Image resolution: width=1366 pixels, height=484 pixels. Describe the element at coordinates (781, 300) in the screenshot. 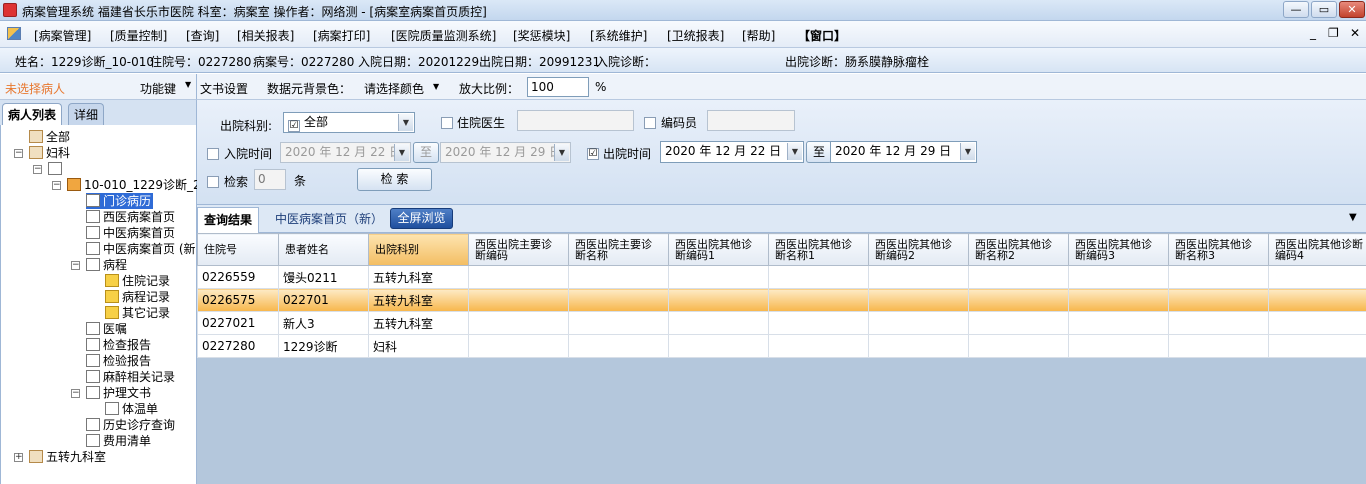

I see `table-row-selected: 0226575 022701 五转九科室` at that location.